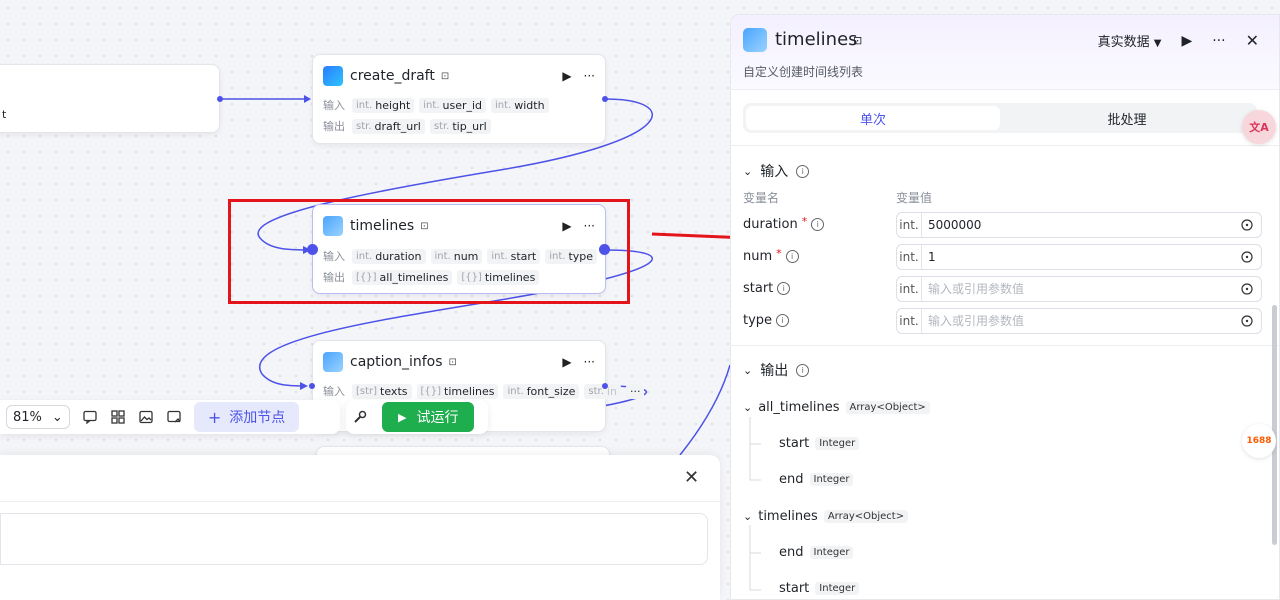 This screenshot has width=1280, height=600. Describe the element at coordinates (383, 105) in the screenshot. I see `param-tag: int. height` at that location.